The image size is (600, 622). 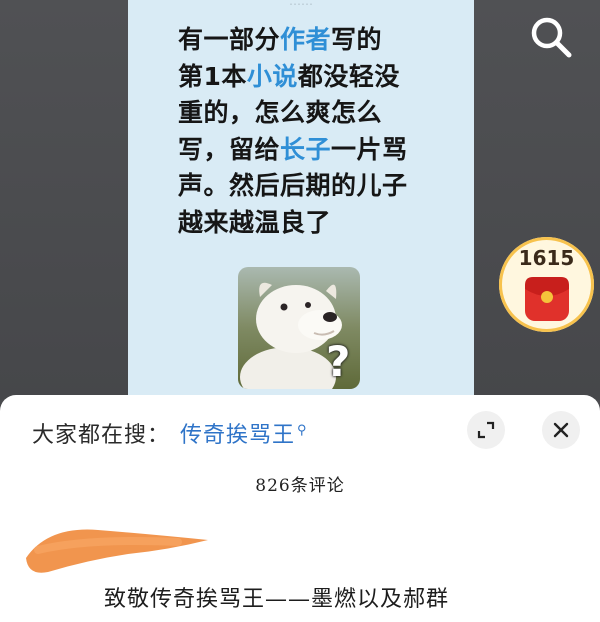 I want to click on trending-search-row: 大家都在搜： 传奇挨骂王 ⚲, so click(x=170, y=433).